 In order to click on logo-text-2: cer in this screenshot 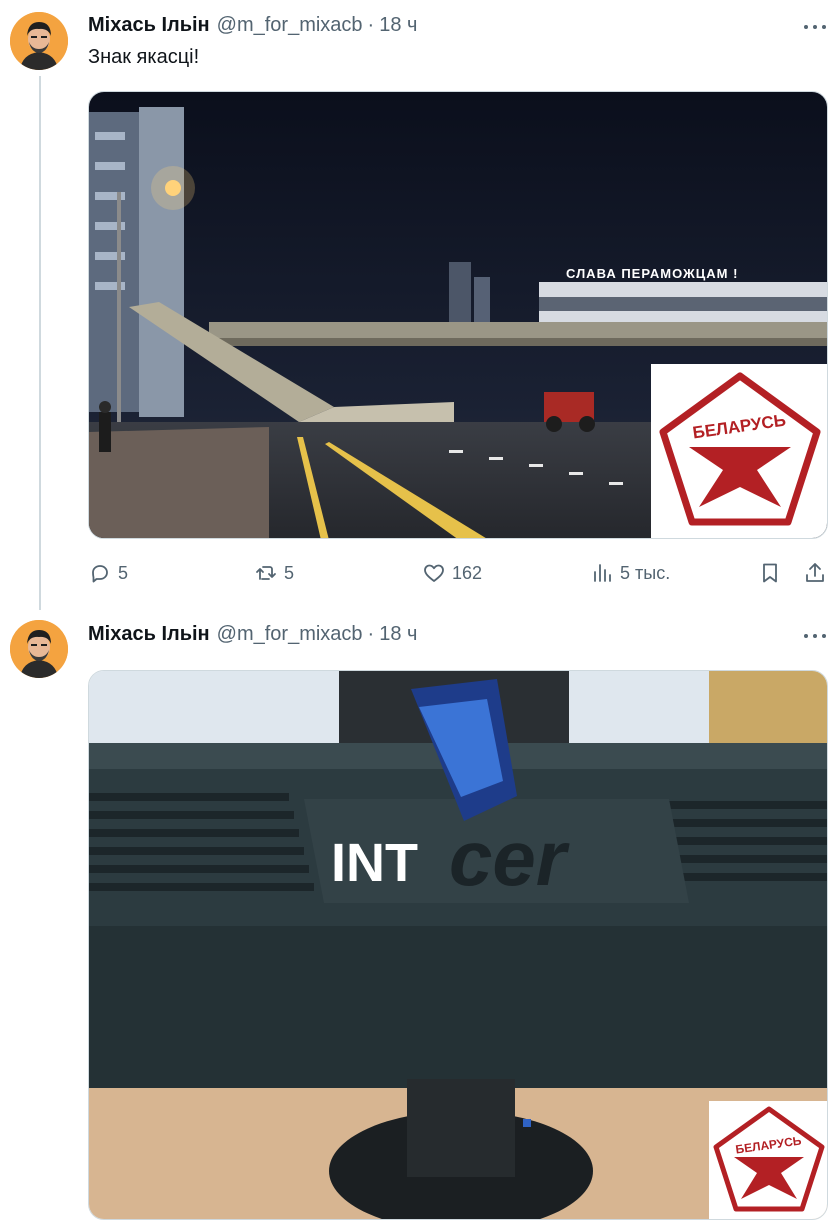, I will do `click(509, 858)`.